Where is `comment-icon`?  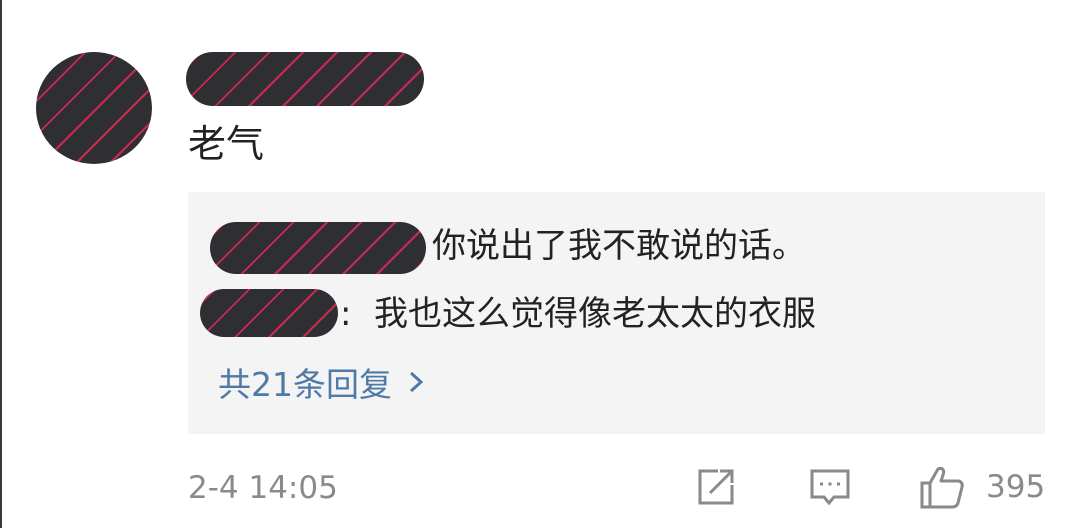 comment-icon is located at coordinates (830, 487).